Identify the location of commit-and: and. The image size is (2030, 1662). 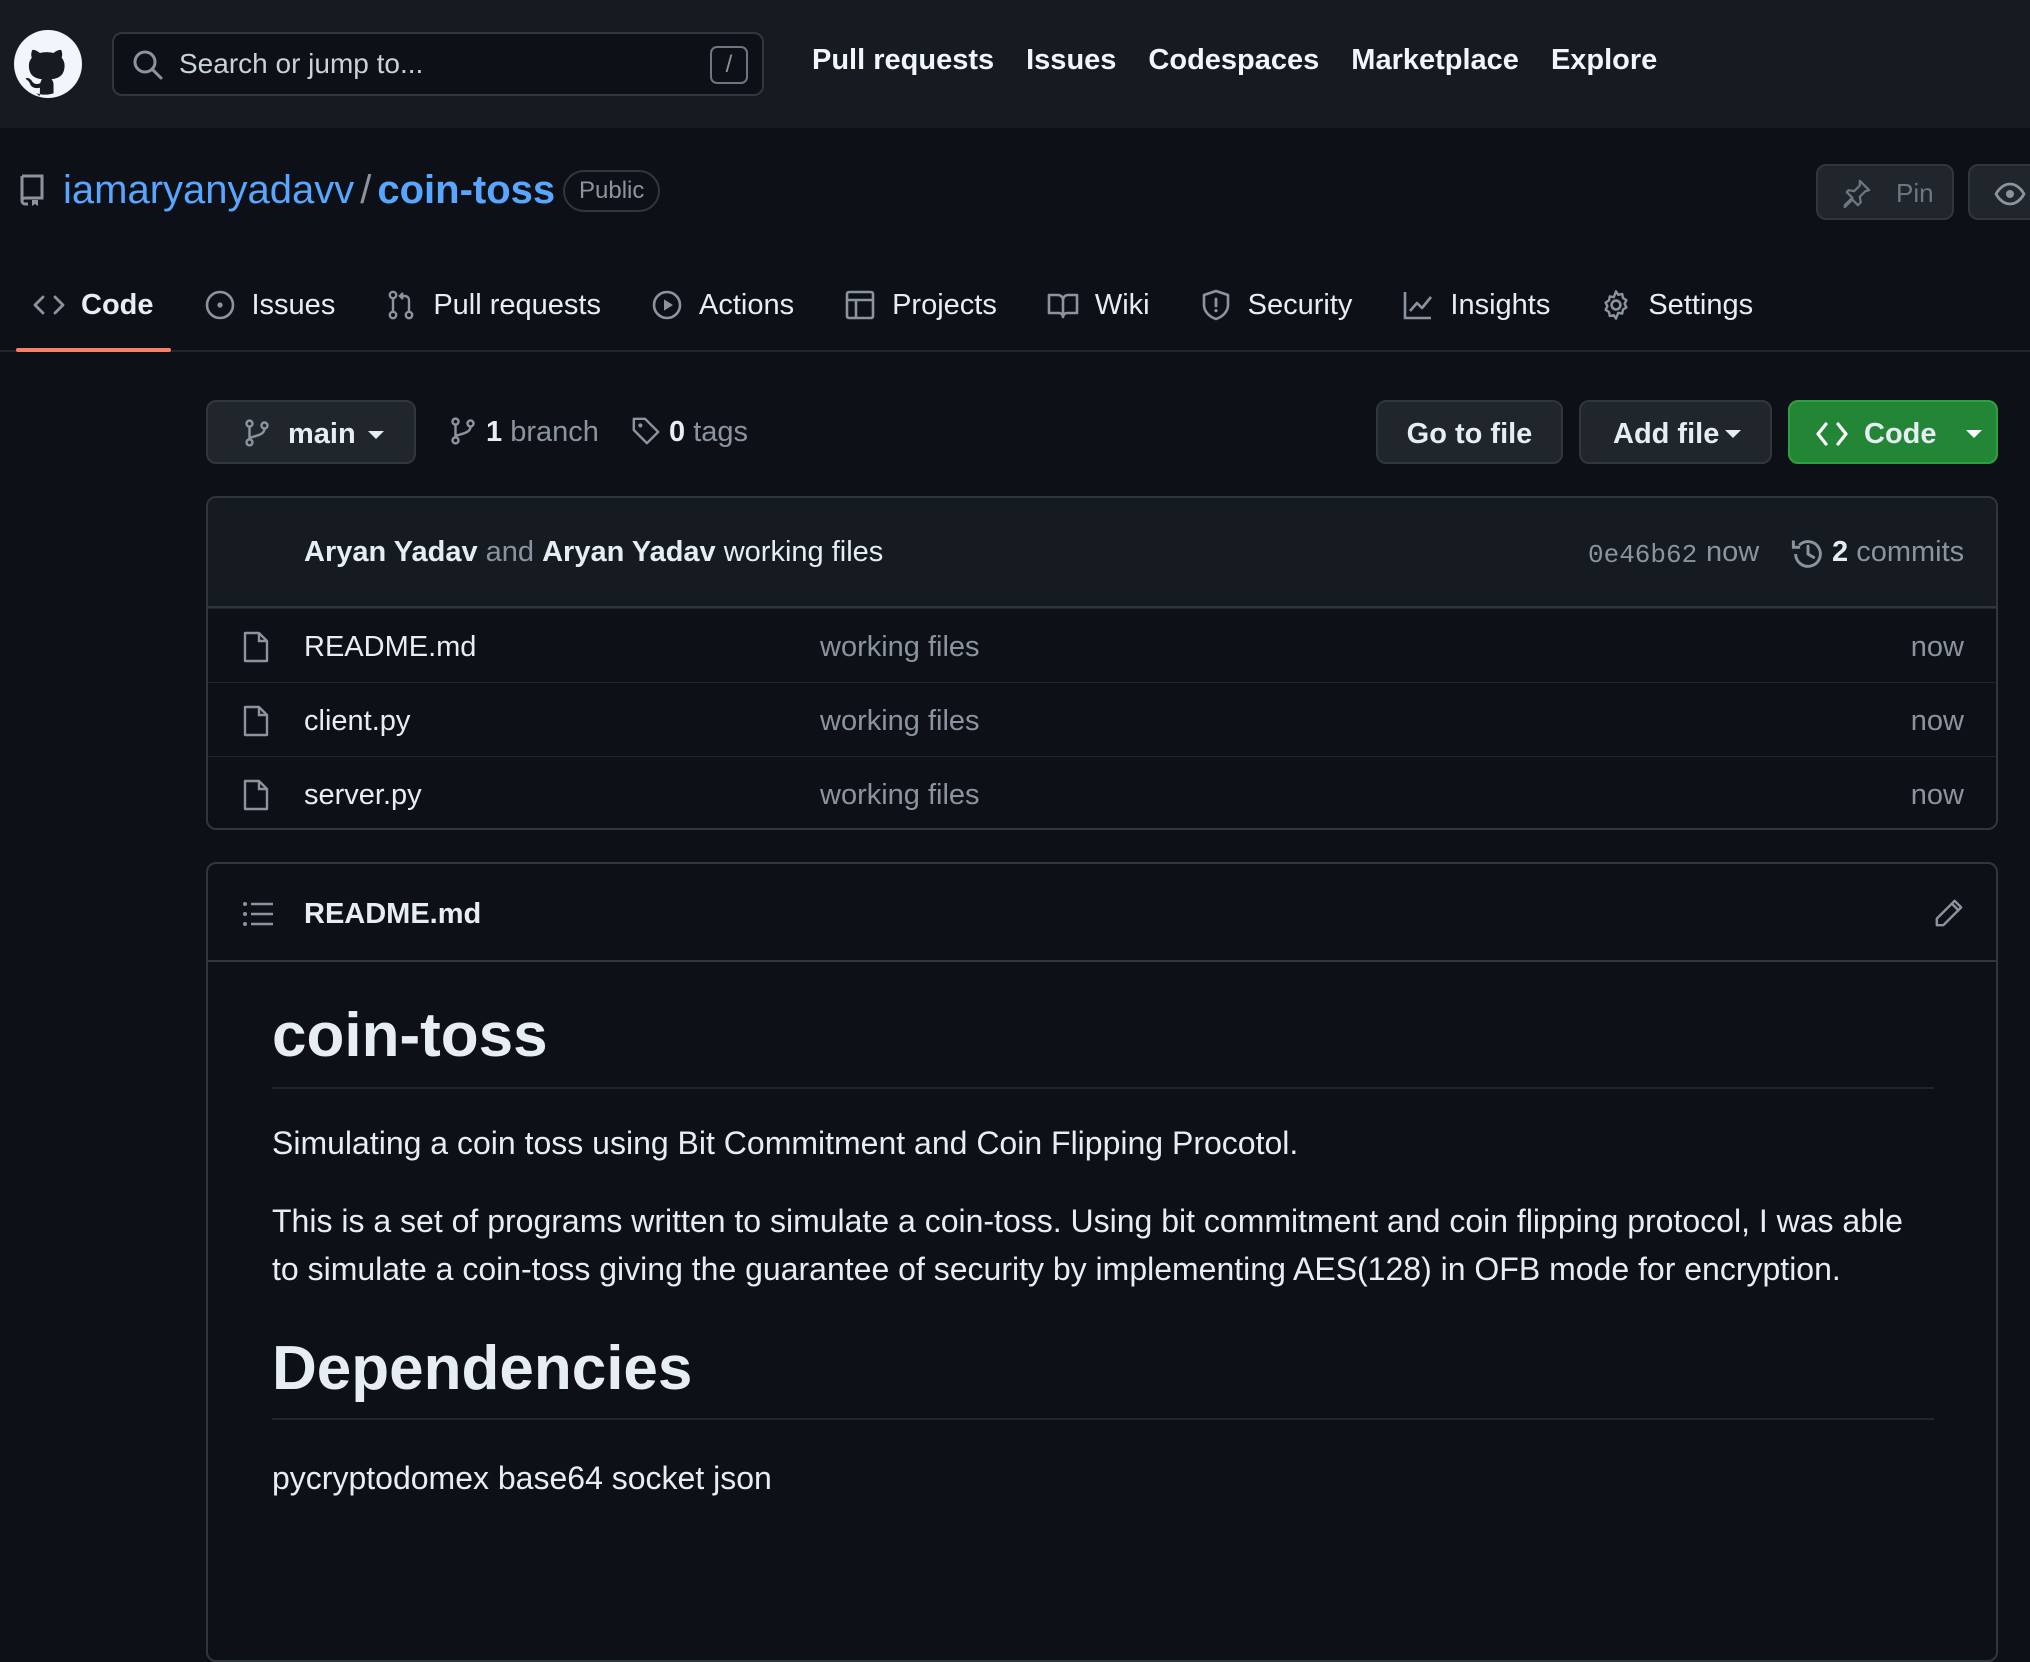
(510, 552).